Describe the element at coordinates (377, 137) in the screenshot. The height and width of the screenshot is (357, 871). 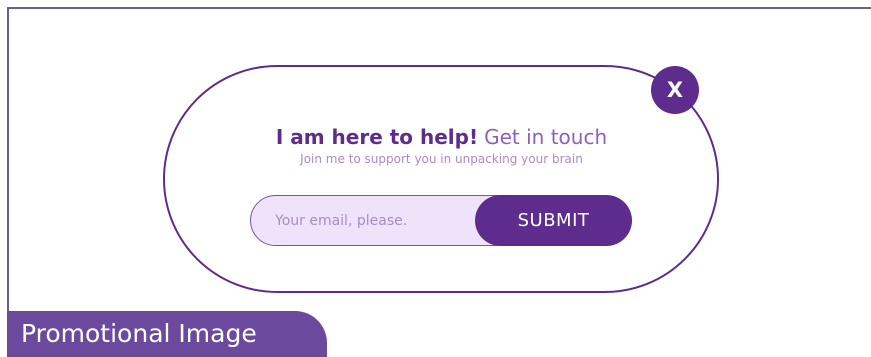
I see `headline-bold-text: I am here to help!` at that location.